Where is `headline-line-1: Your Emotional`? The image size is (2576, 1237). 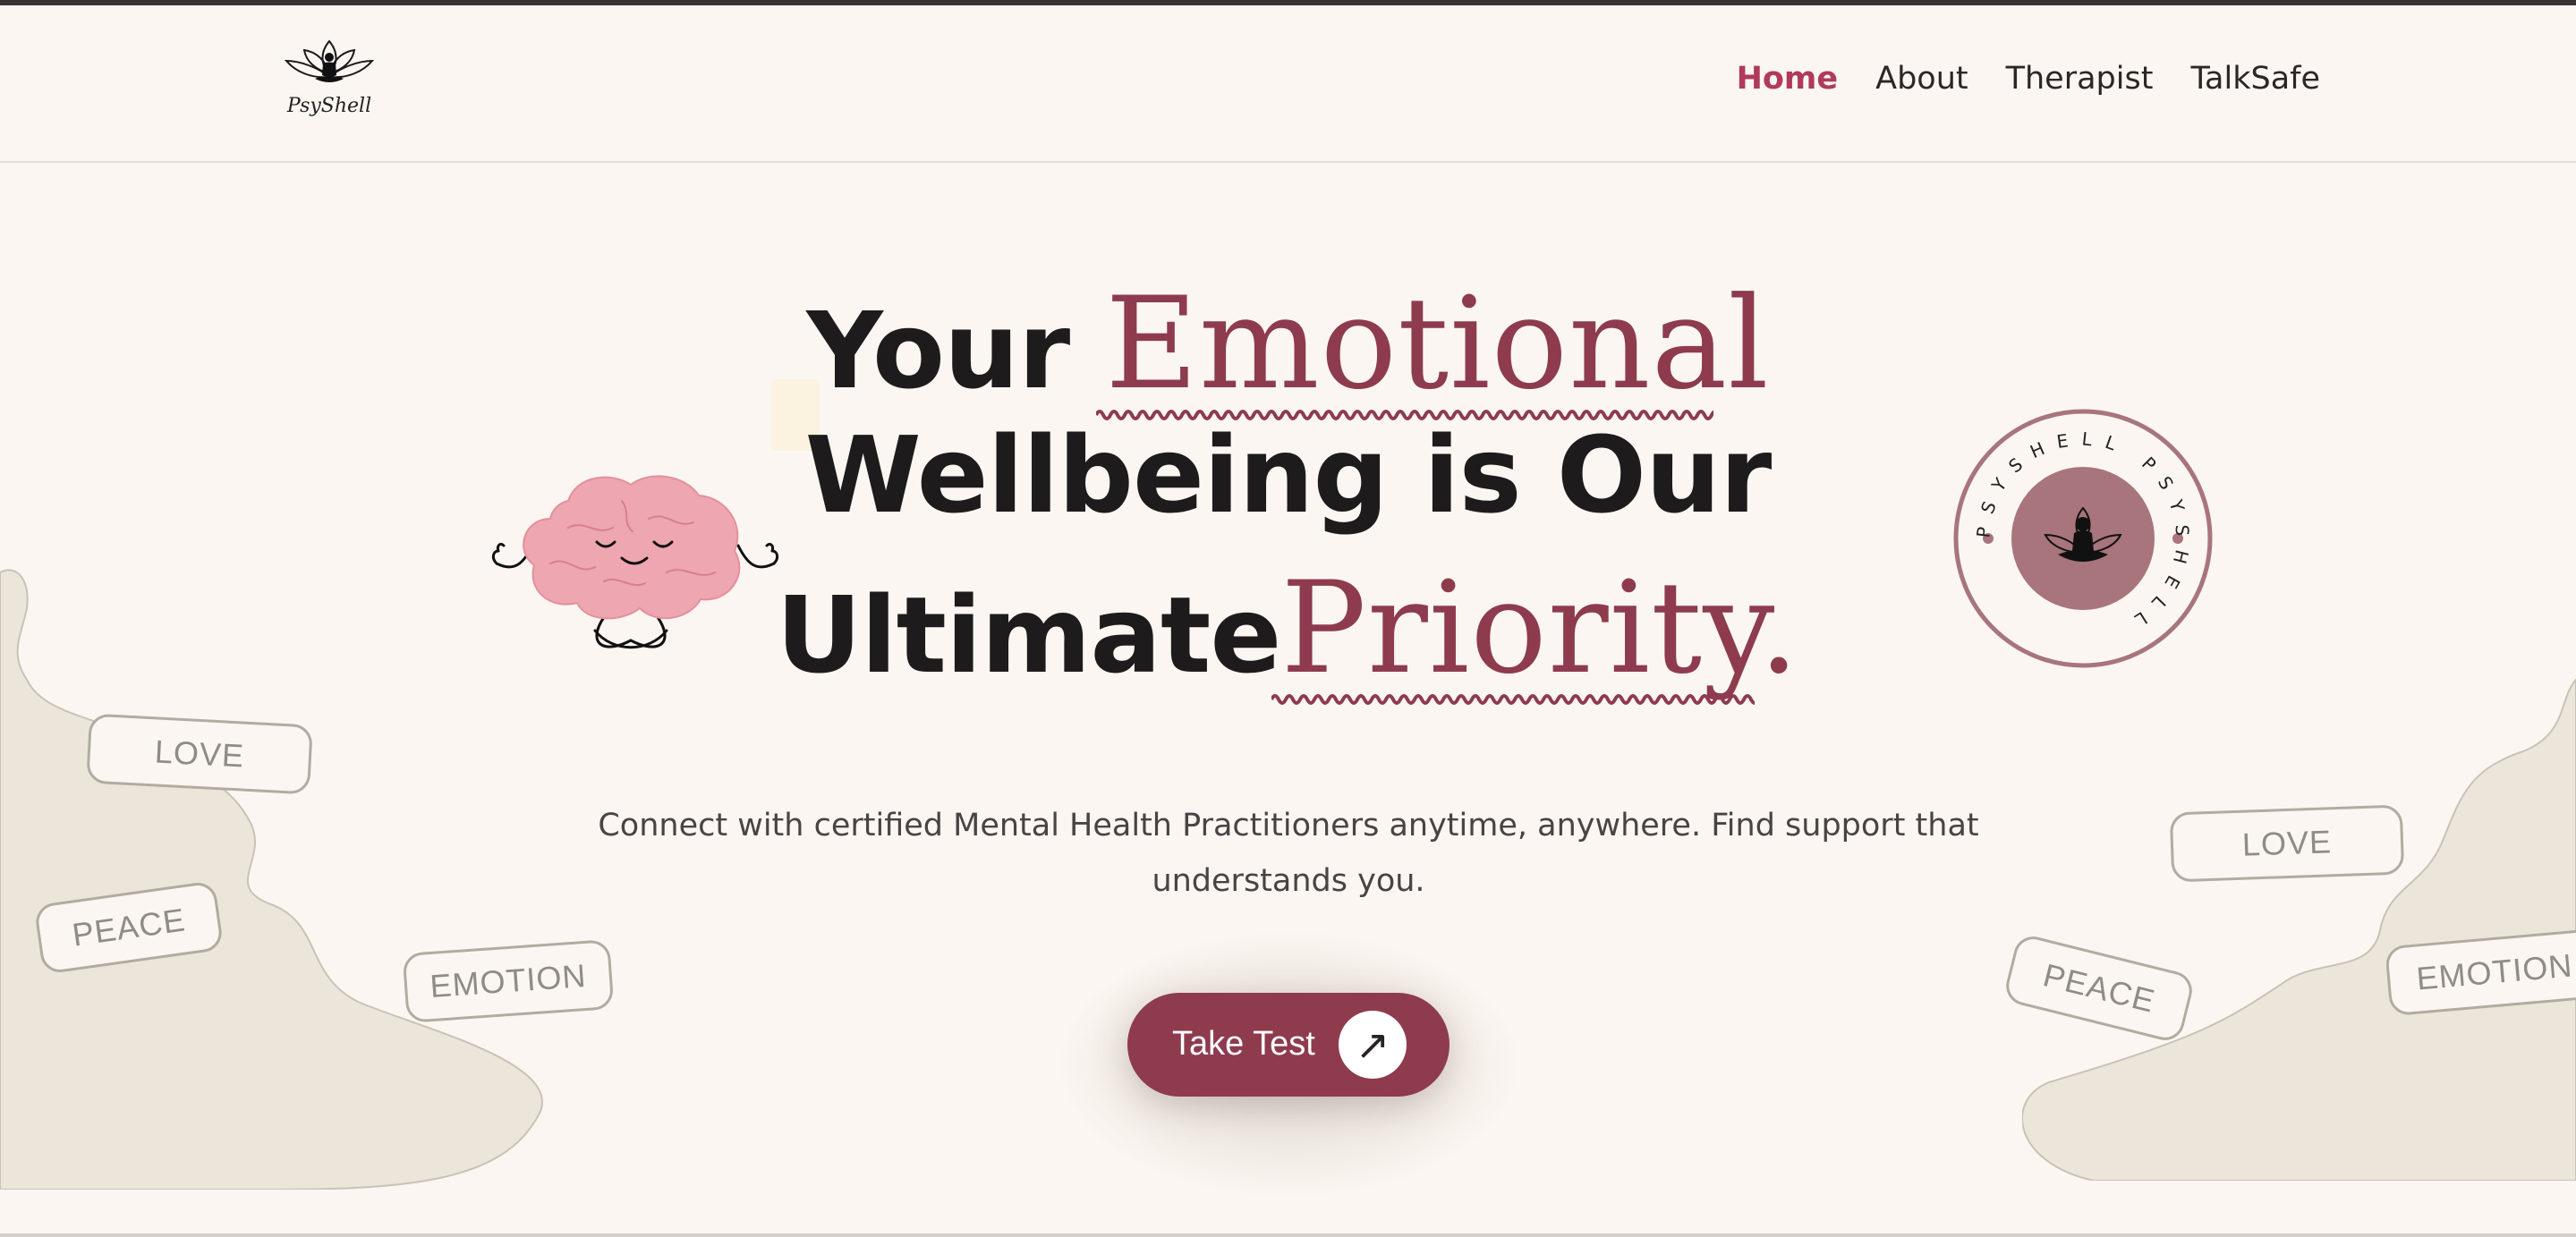
headline-line-1: Your Emotional is located at coordinates (1288, 345).